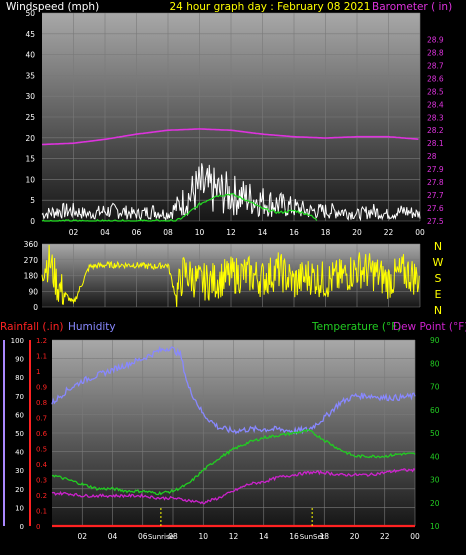  Describe the element at coordinates (435, 52) in the screenshot. I see `barometer-tick-label: 28.8` at that location.